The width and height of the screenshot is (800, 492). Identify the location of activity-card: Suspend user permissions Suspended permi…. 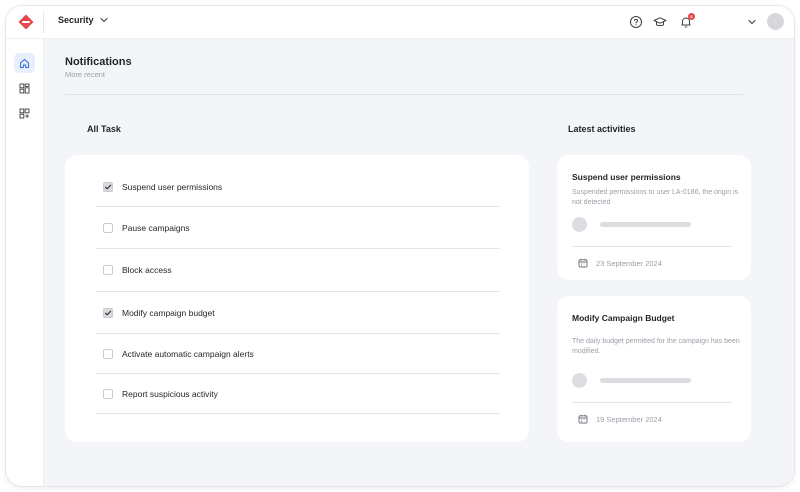
(654, 217).